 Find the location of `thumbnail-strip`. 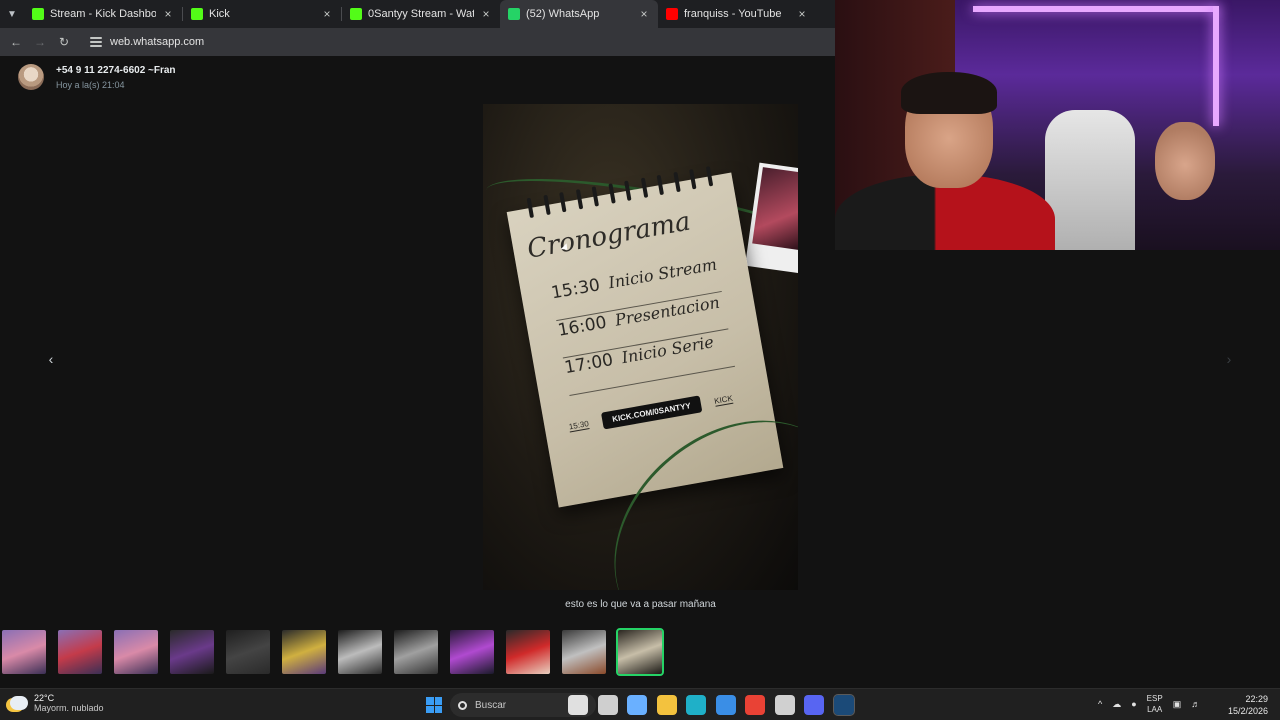

thumbnail-strip is located at coordinates (640, 653).